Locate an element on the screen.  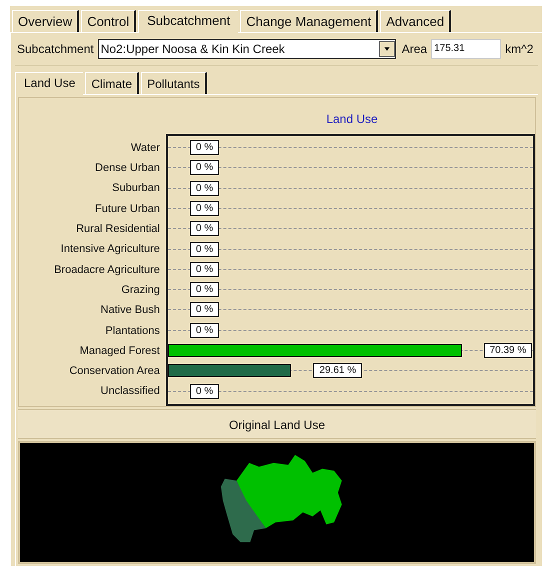
value-label: 29.61 % is located at coordinates (337, 370).